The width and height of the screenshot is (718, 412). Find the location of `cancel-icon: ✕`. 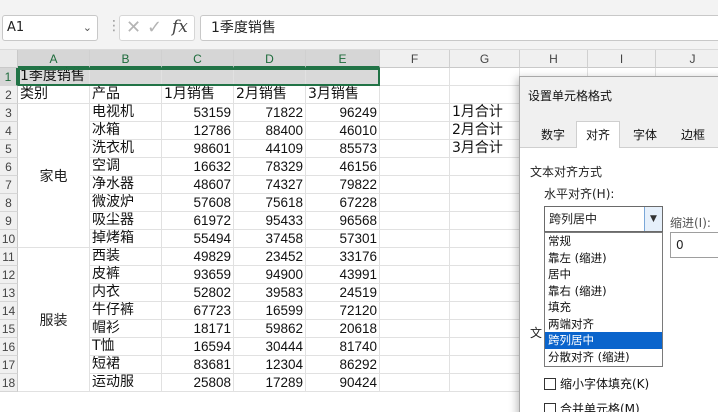

cancel-icon: ✕ is located at coordinates (133, 27).